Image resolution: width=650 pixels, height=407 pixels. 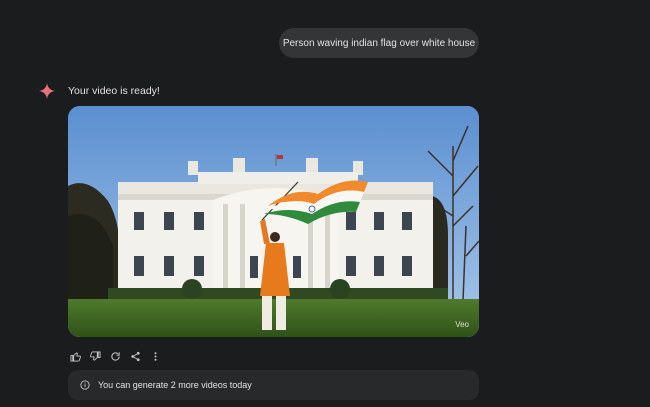 I want to click on veo-watermark: Veo, so click(x=462, y=324).